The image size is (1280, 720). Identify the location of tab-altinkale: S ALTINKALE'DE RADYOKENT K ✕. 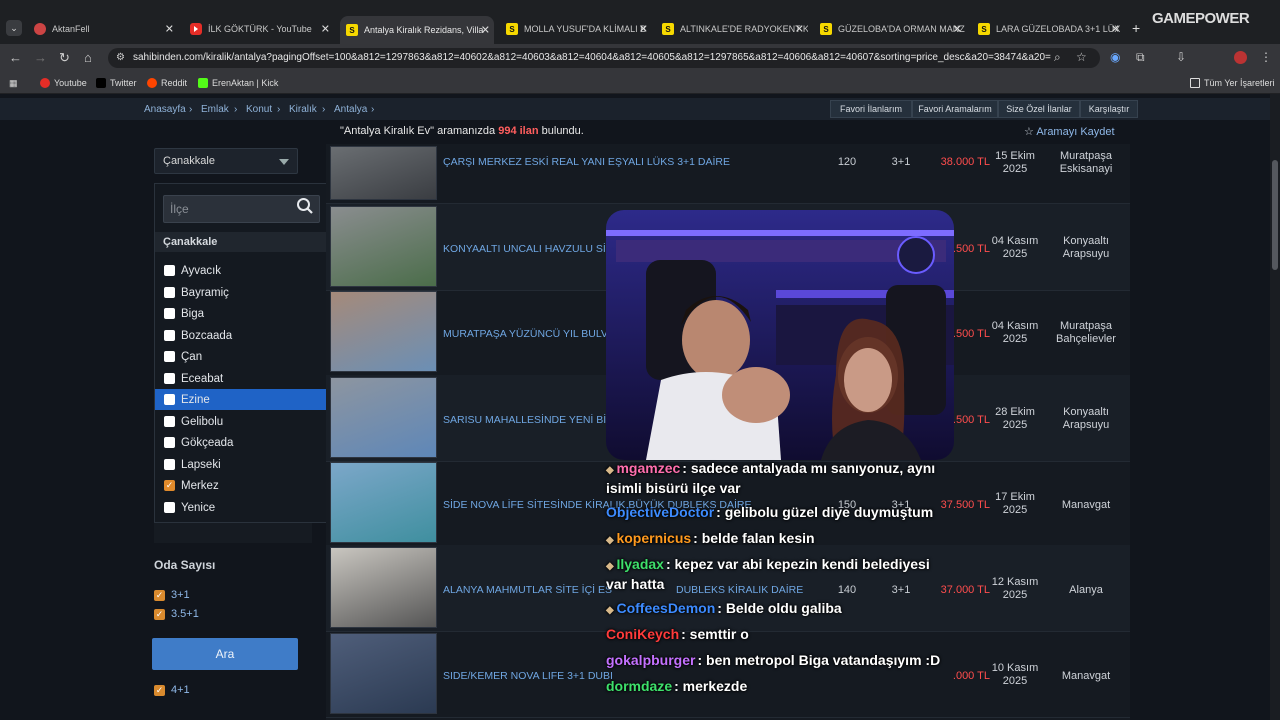
(732, 29).